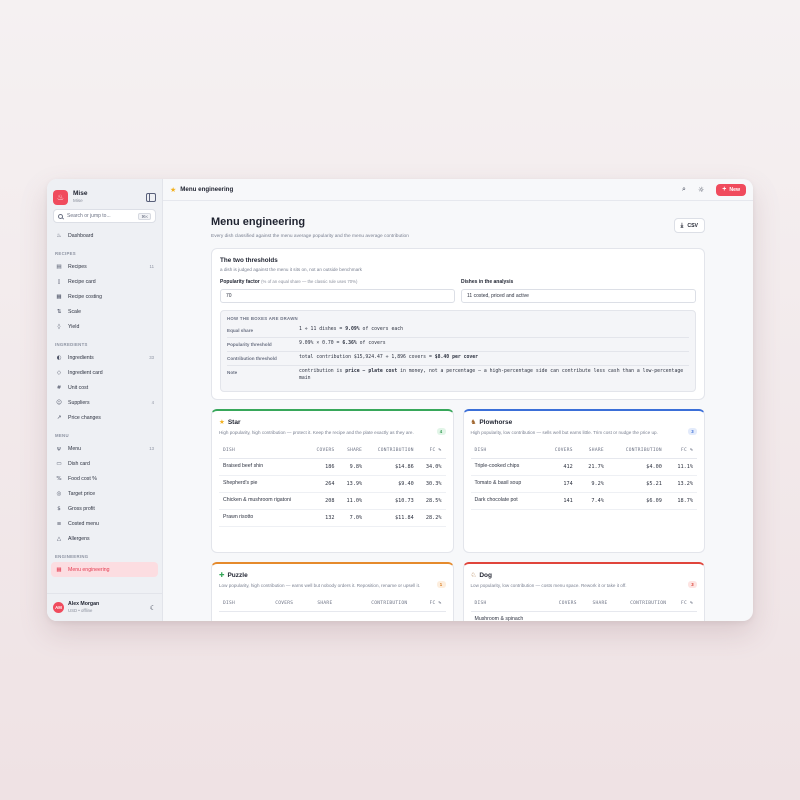 This screenshot has width=800, height=800. What do you see at coordinates (104, 463) in the screenshot?
I see `sidebar-item-dish-card: ▭ Dish card` at bounding box center [104, 463].